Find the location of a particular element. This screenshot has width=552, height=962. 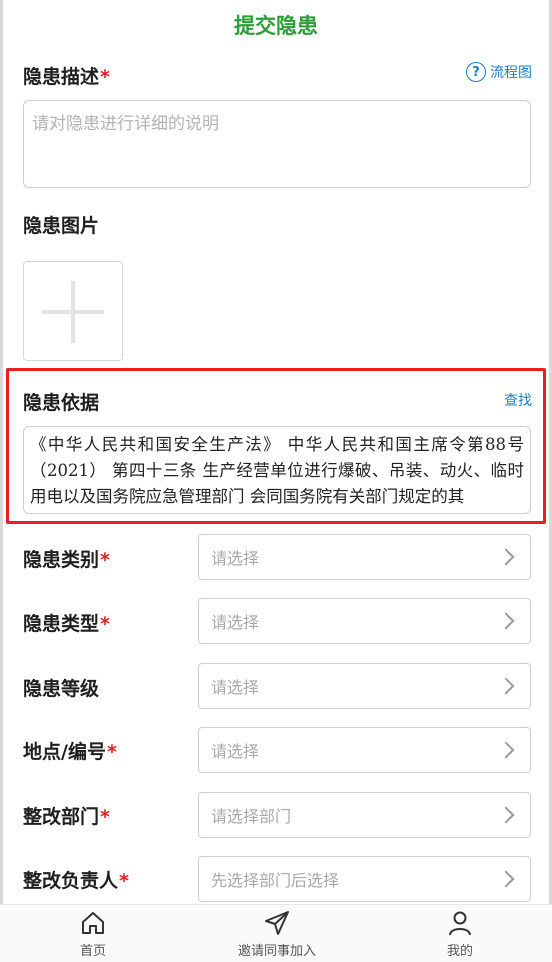

field-label-text: 隐患类型 is located at coordinates (61, 624).